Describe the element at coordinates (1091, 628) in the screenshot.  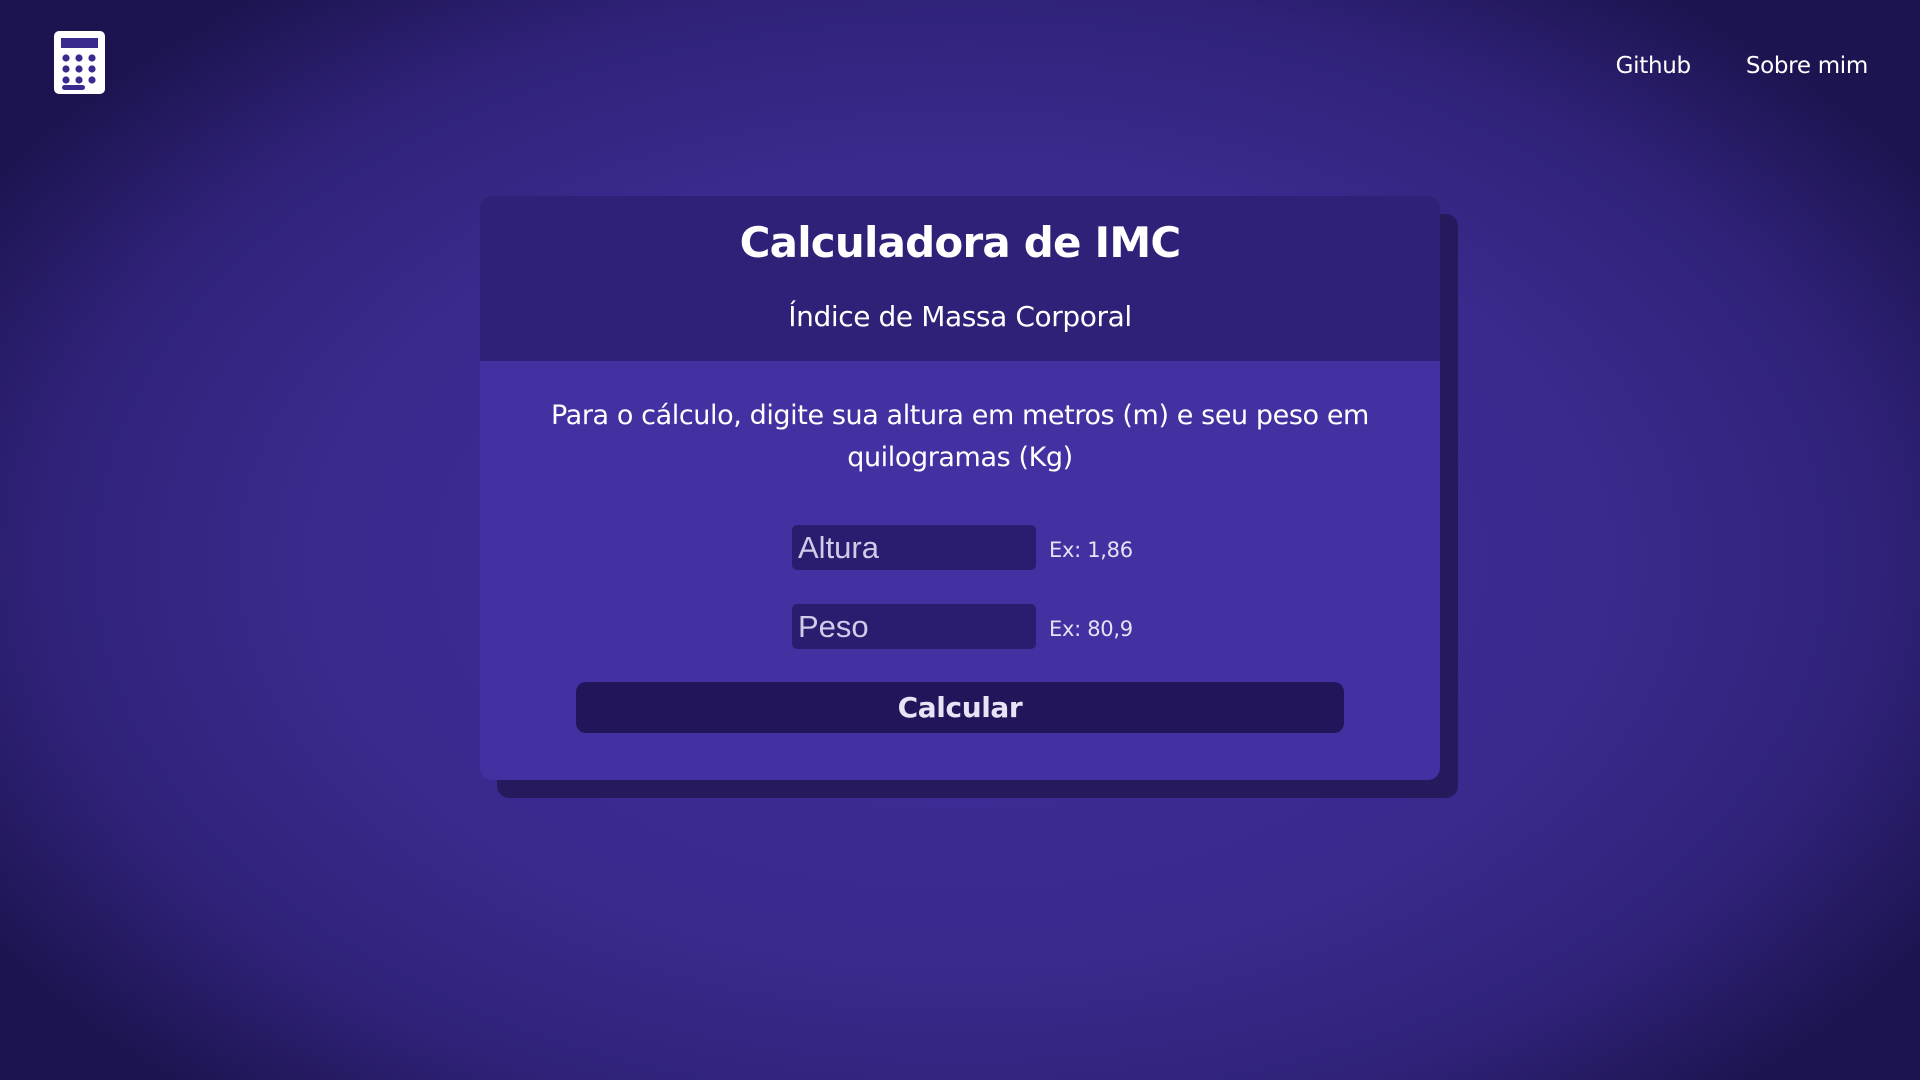
I see `weight-hint: Ex: 80,9` at that location.